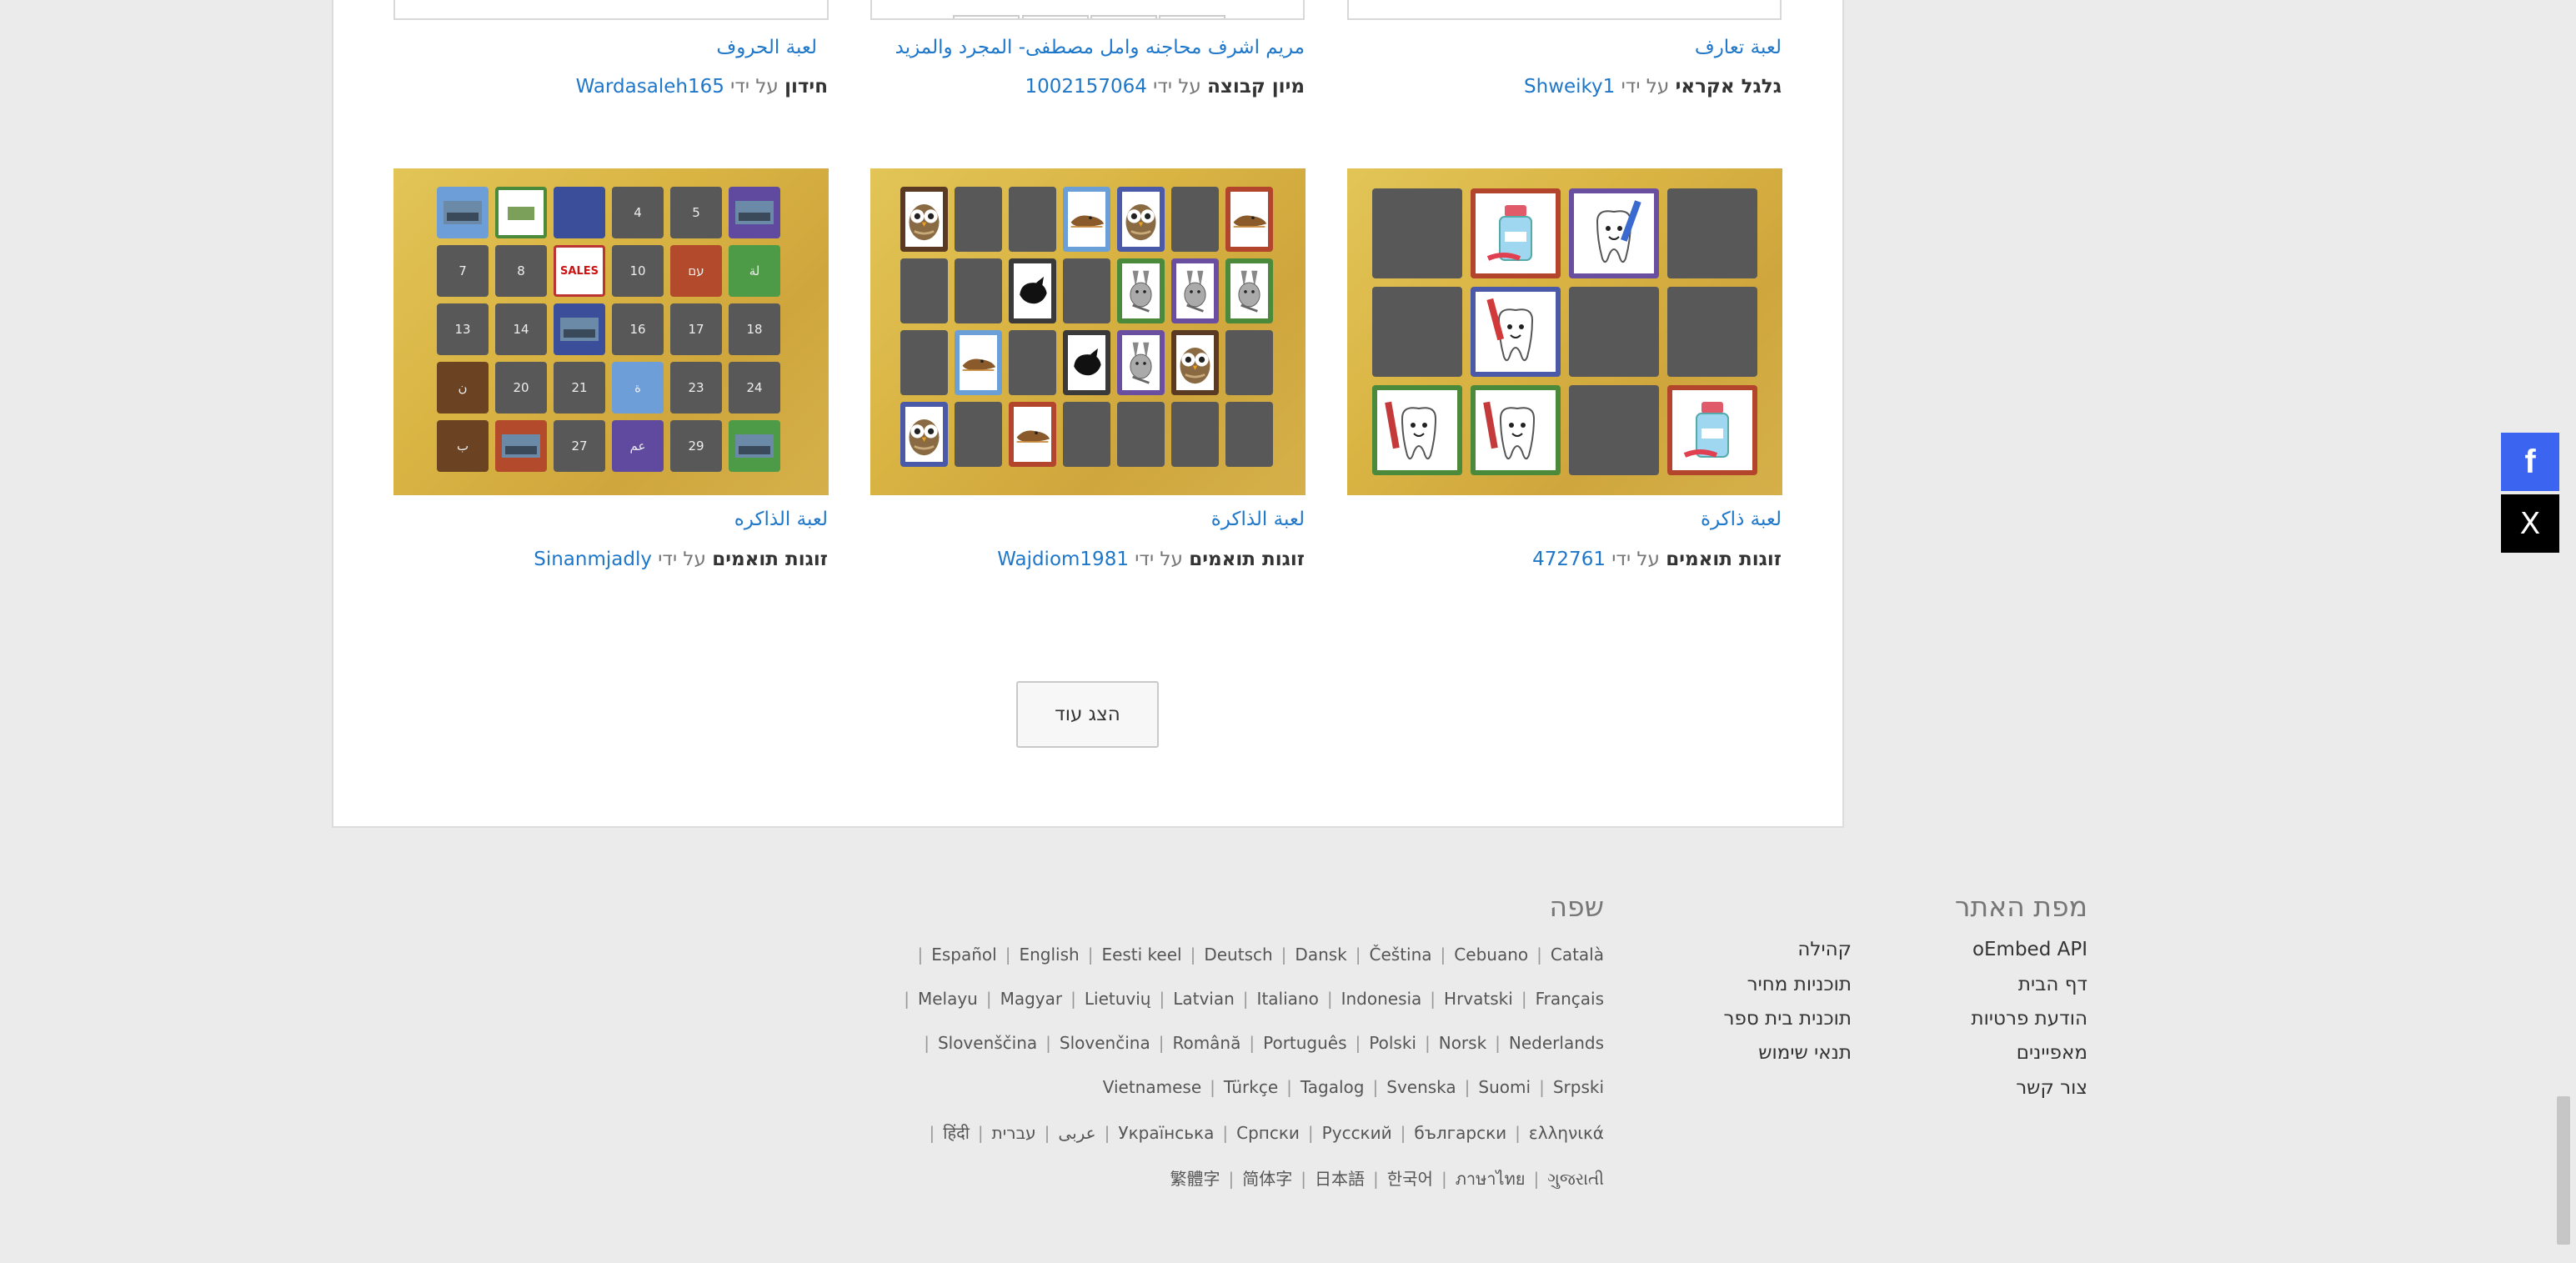 Image resolution: width=2576 pixels, height=1263 pixels. What do you see at coordinates (638, 329) in the screenshot?
I see `card-number-tile: 16` at bounding box center [638, 329].